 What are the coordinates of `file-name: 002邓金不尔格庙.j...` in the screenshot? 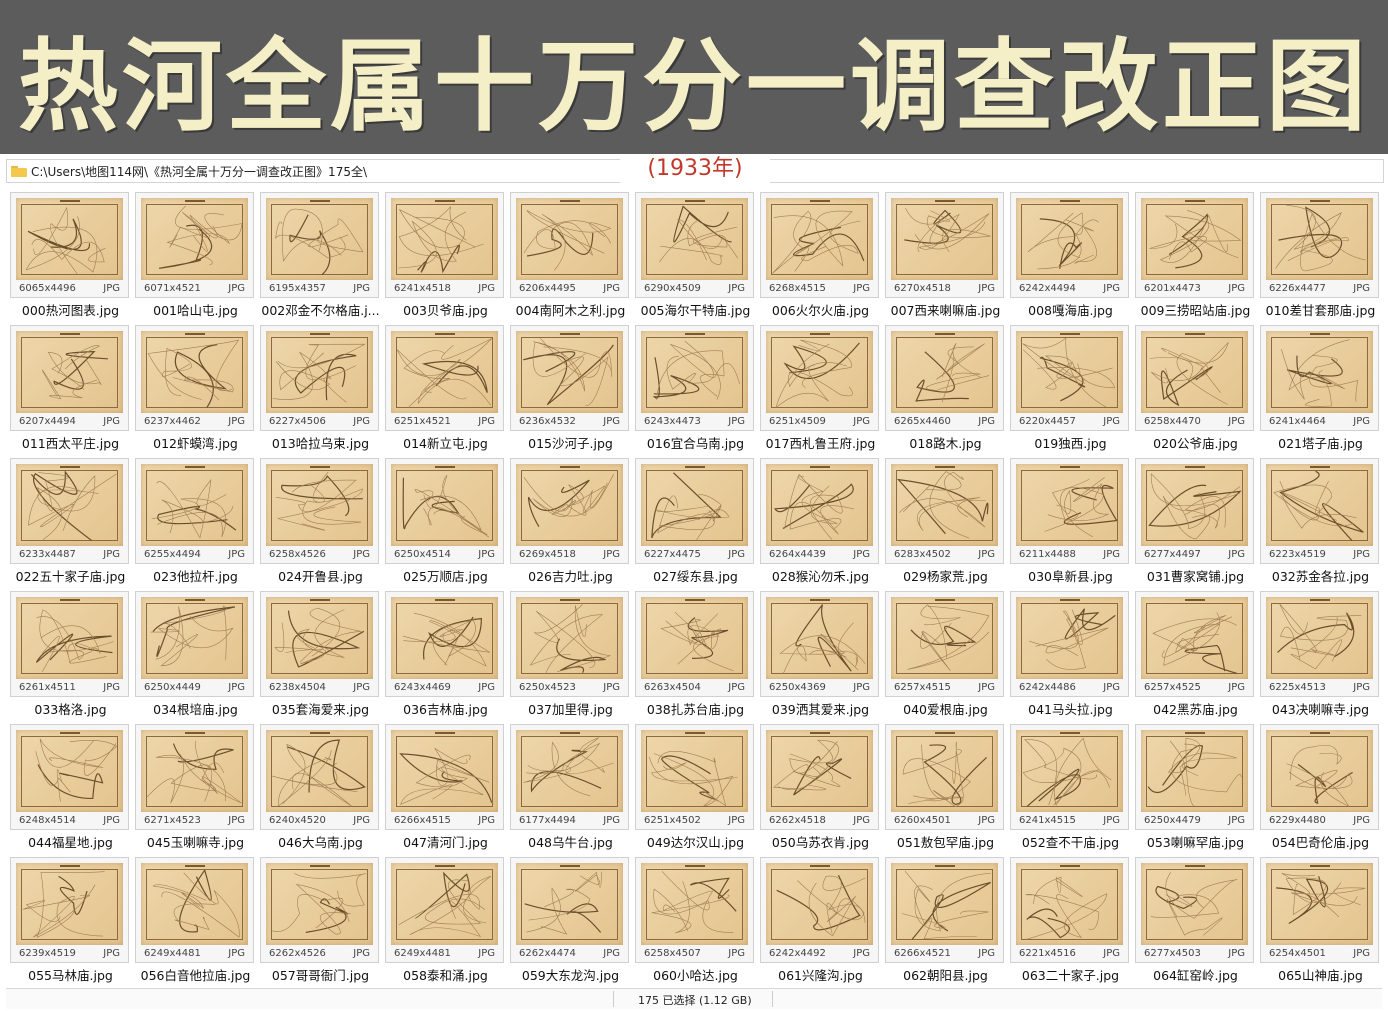 It's located at (320, 309).